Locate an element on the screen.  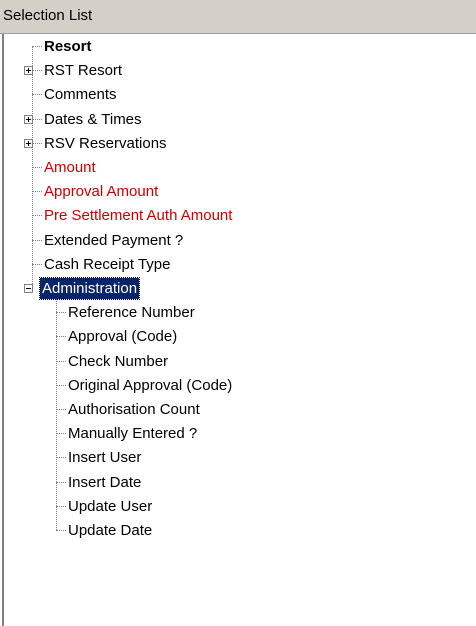
selection-list-header: Selection List is located at coordinates (238, 17).